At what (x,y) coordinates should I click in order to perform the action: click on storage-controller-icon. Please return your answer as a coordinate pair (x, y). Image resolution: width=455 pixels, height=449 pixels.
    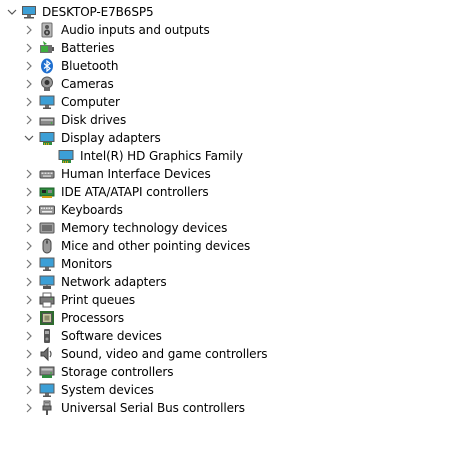
    Looking at the image, I should click on (47, 372).